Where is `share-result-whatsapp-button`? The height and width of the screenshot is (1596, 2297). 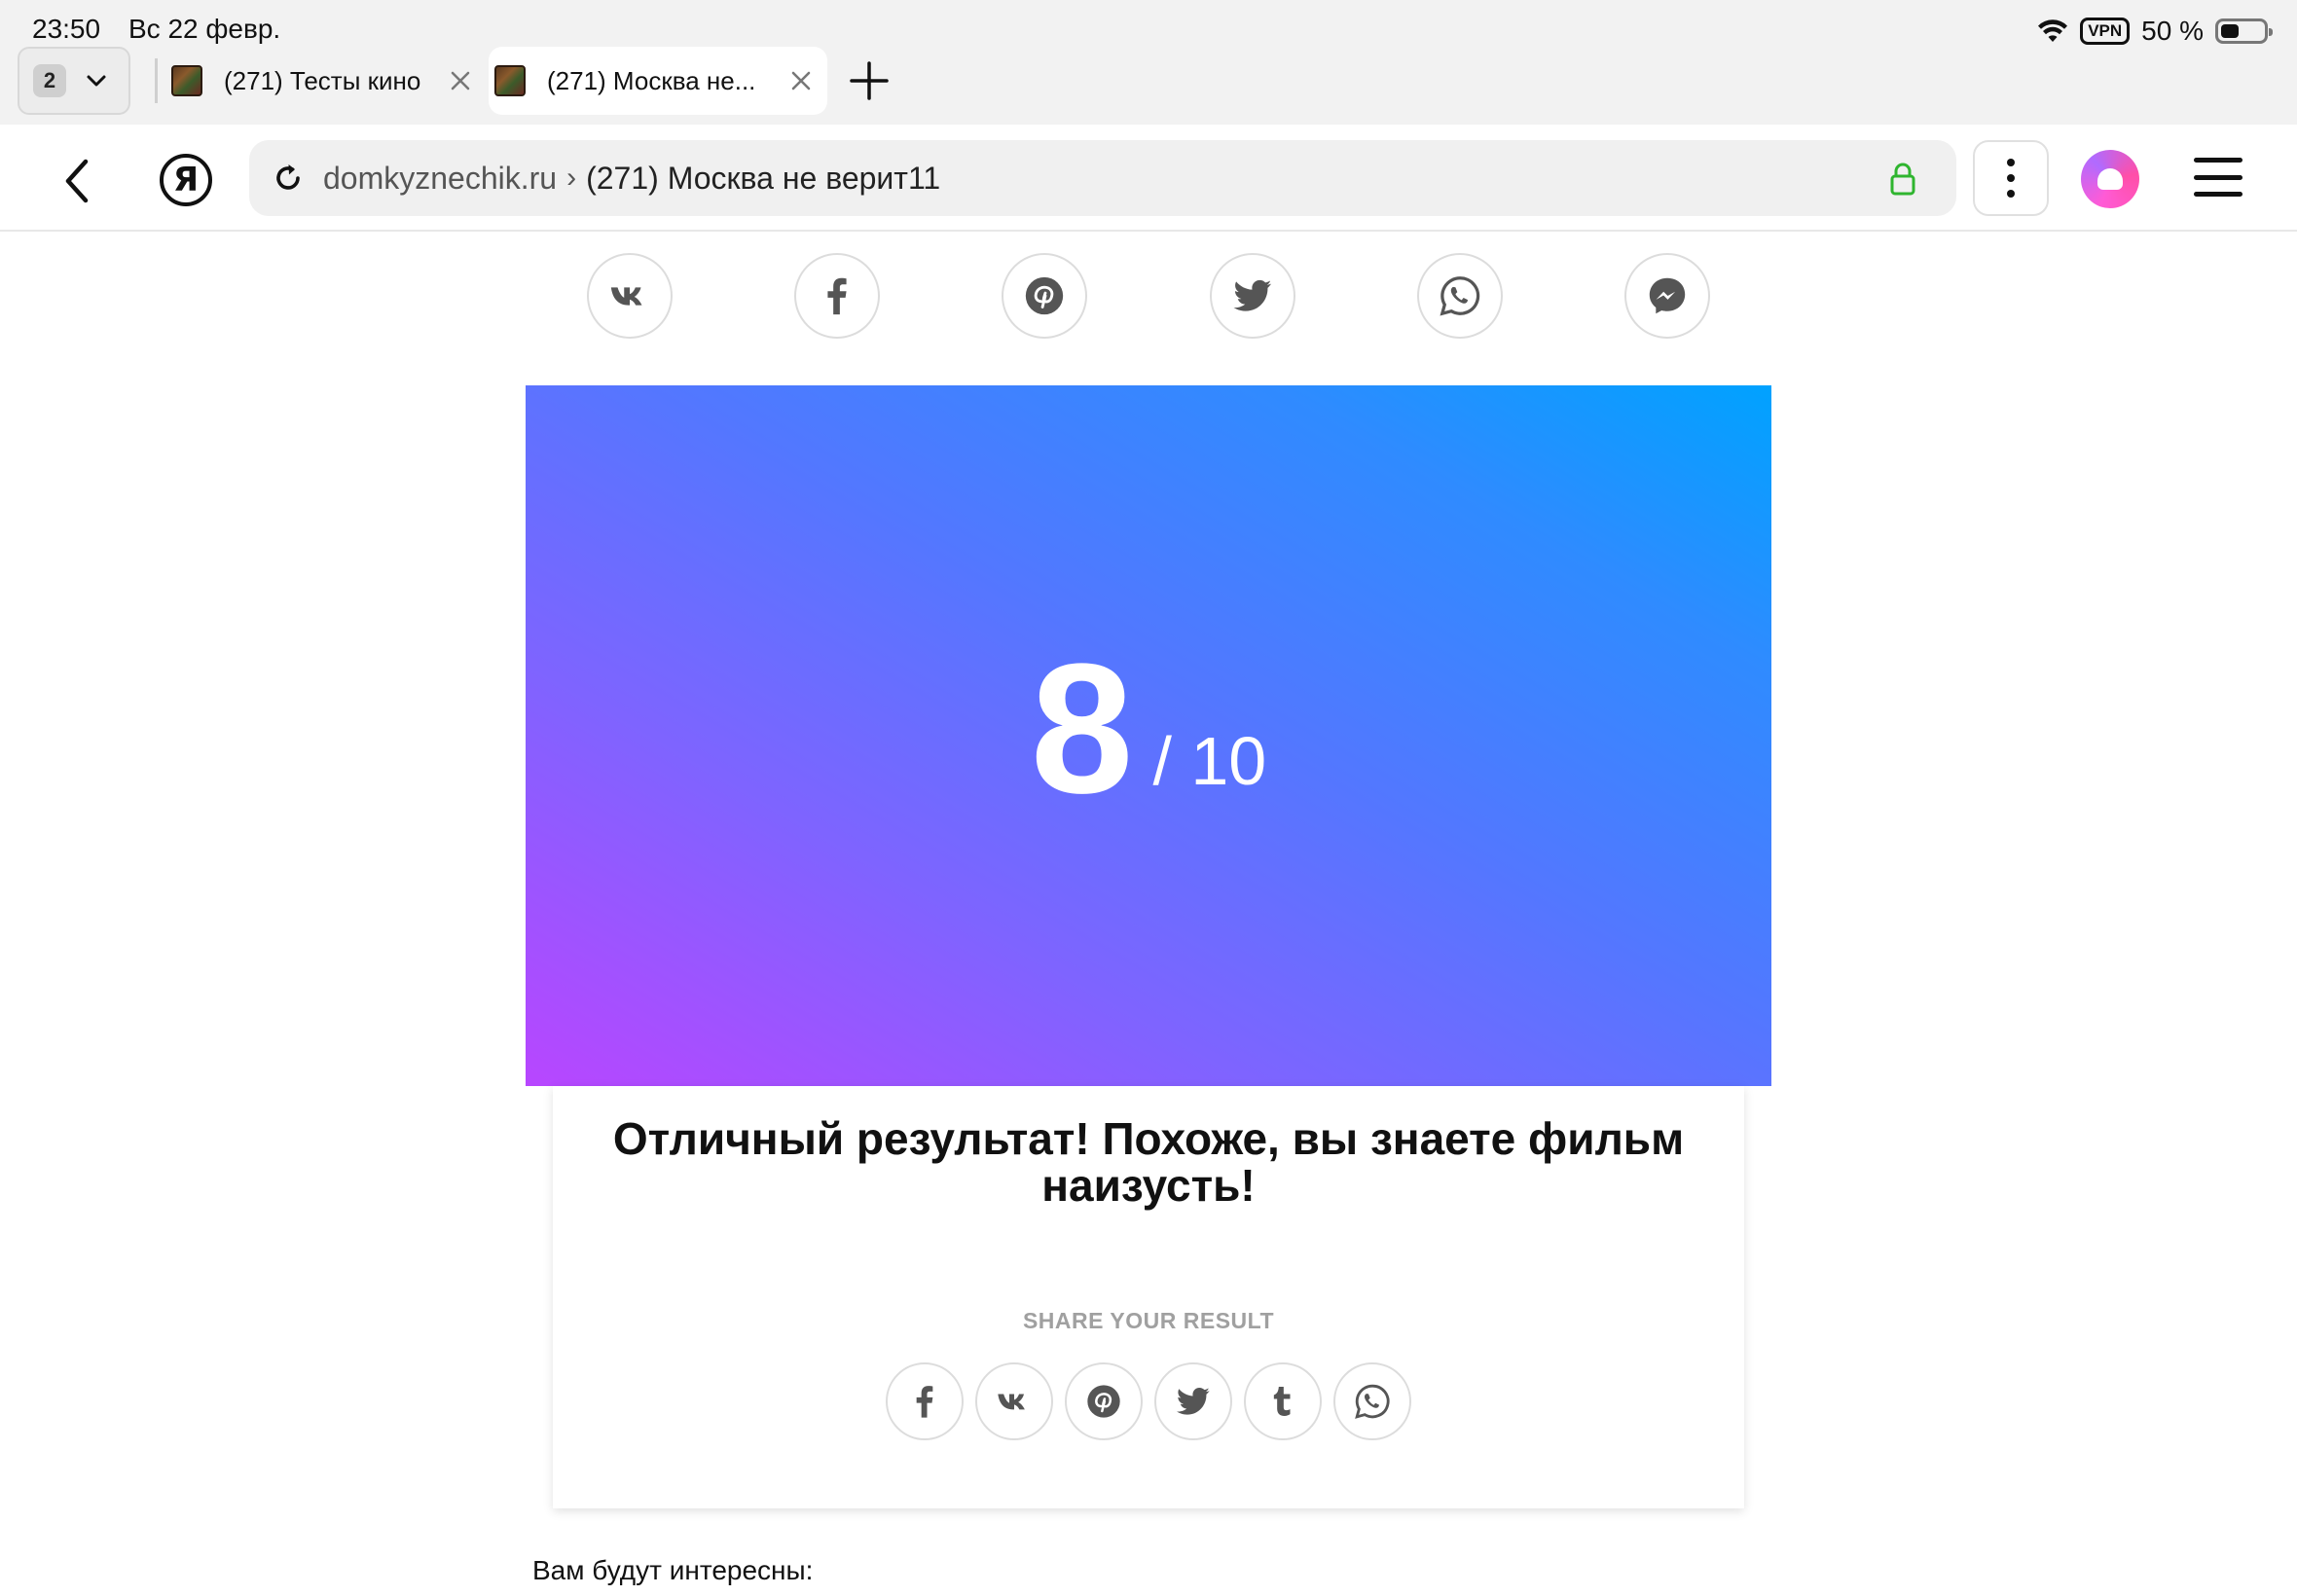 share-result-whatsapp-button is located at coordinates (1372, 1401).